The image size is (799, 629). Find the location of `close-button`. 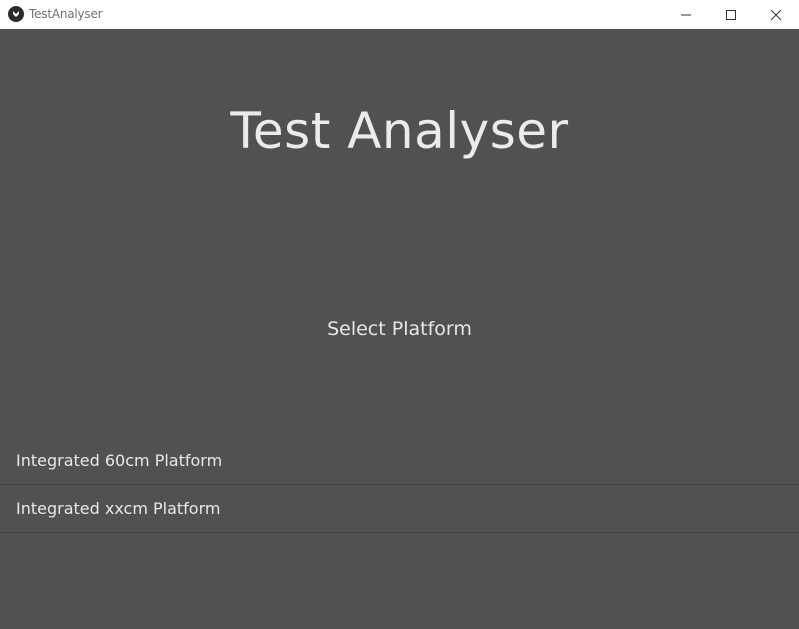

close-button is located at coordinates (776, 14).